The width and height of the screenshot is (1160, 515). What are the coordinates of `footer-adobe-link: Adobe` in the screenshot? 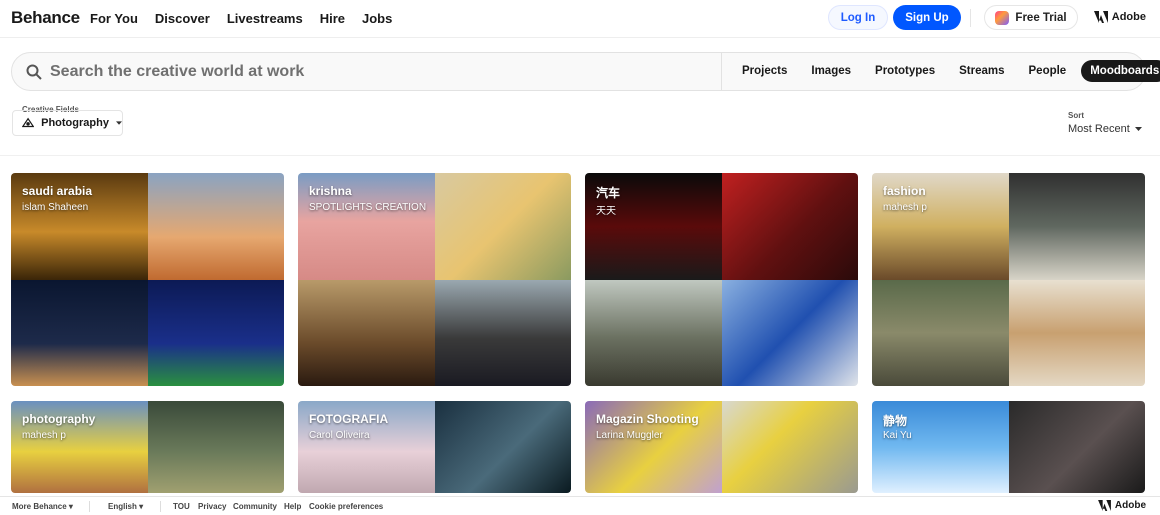 It's located at (1121, 505).